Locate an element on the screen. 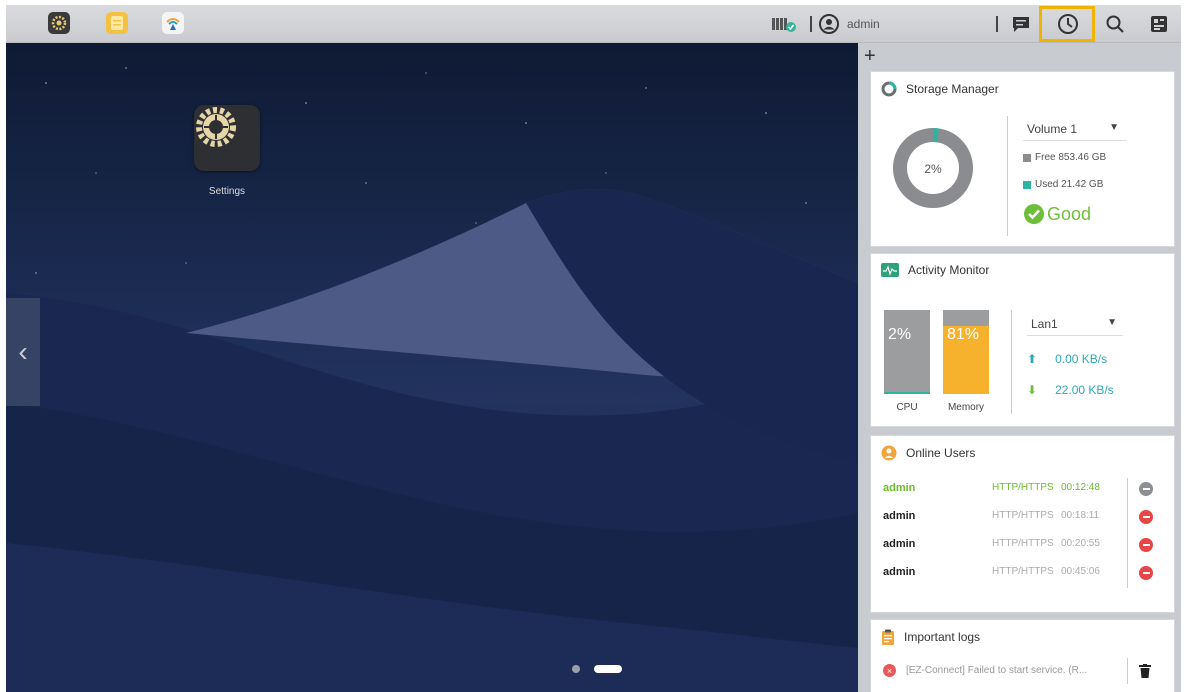 This screenshot has width=1187, height=692. user-time: 00:12:48 is located at coordinates (1080, 487).